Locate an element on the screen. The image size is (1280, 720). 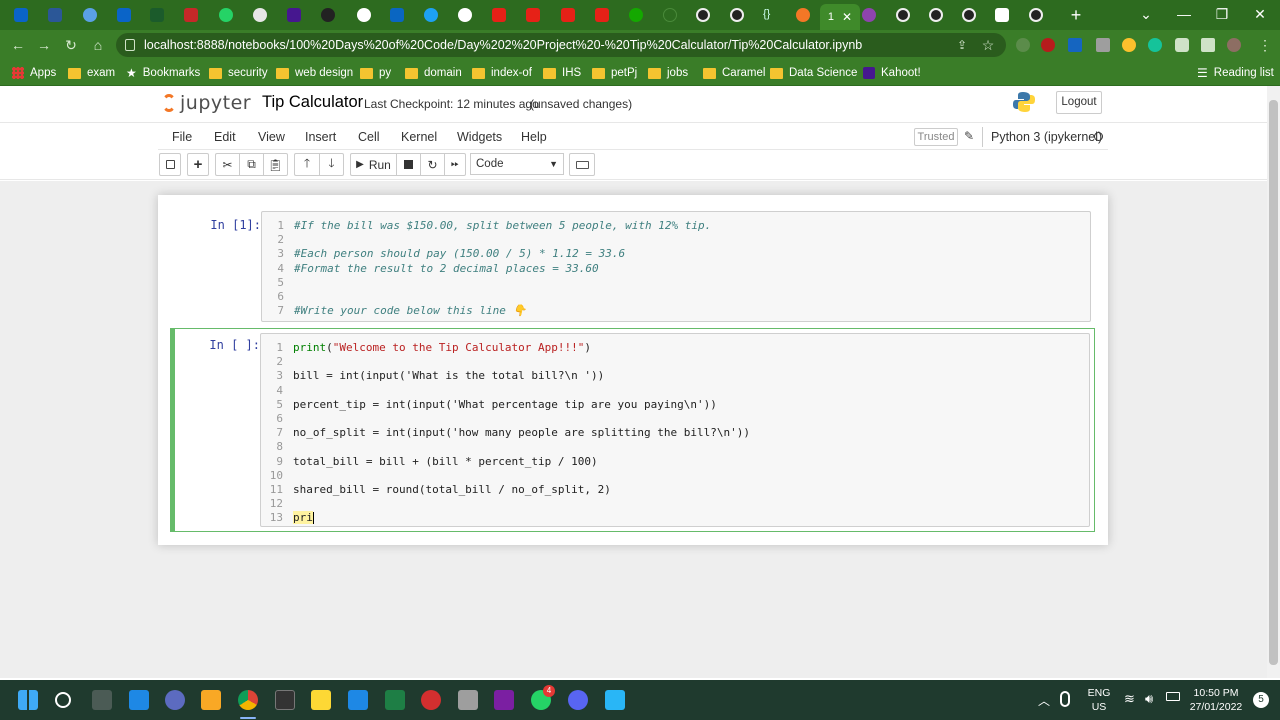
avatar is located at coordinates (1234, 45).